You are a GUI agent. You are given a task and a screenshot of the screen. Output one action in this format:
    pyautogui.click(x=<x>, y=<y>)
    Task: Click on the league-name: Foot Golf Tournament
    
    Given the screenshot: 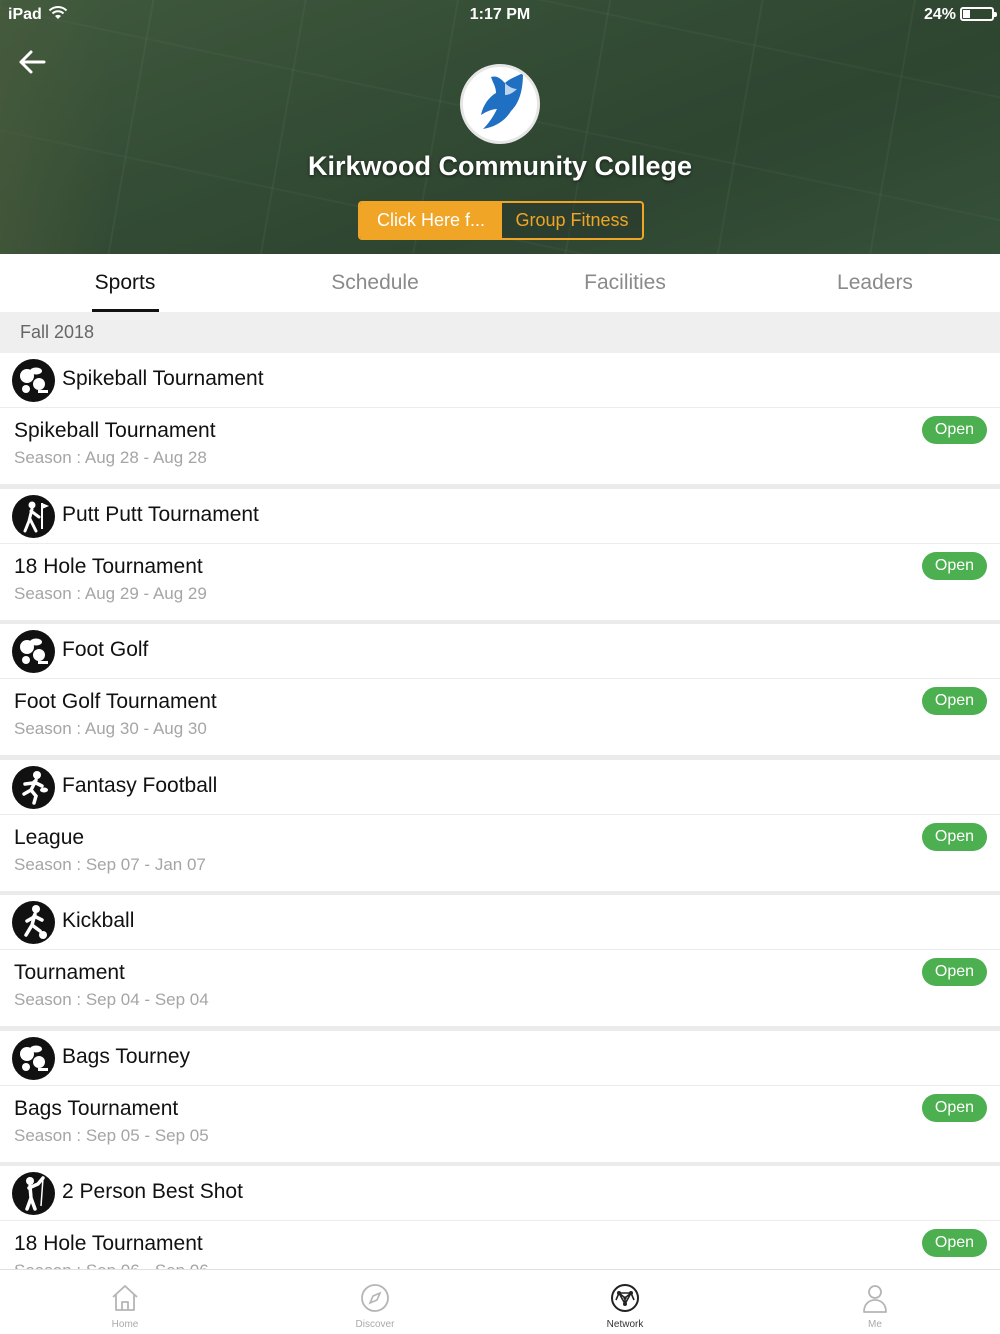 What is the action you would take?
    pyautogui.click(x=115, y=702)
    